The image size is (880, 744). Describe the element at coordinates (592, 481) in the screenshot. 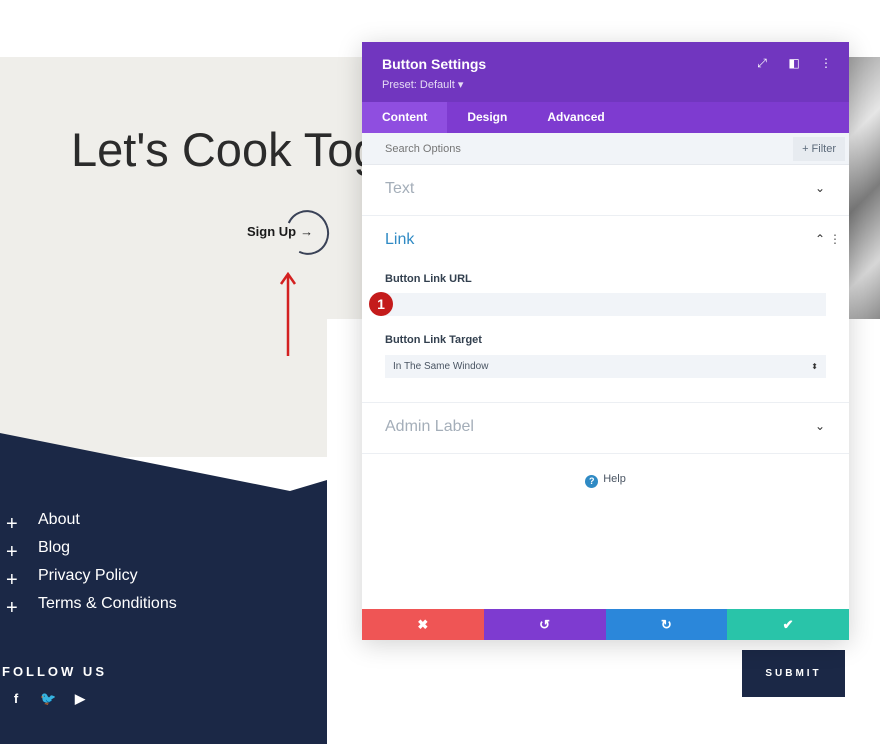

I see `help-icon: ?` at that location.